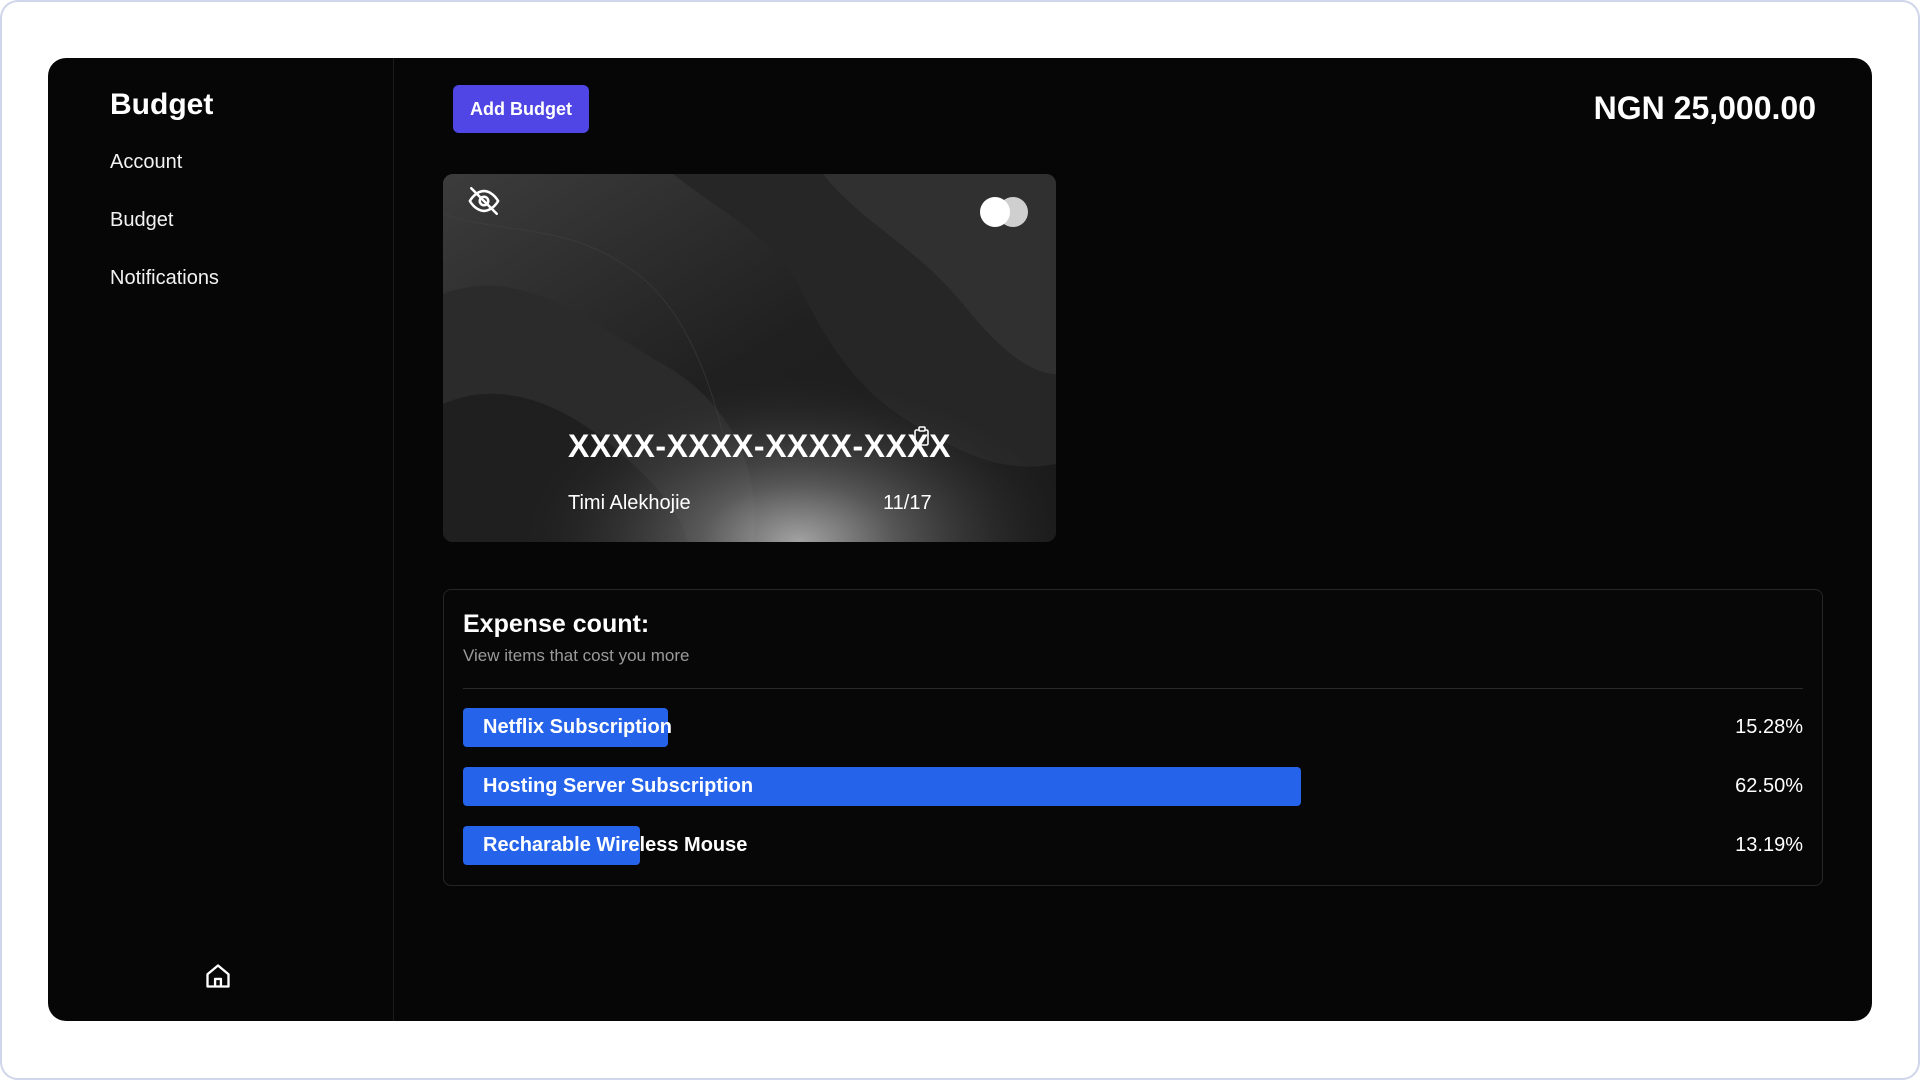 This screenshot has width=1920, height=1080. I want to click on sidebar-item-account: Account, so click(164, 179).